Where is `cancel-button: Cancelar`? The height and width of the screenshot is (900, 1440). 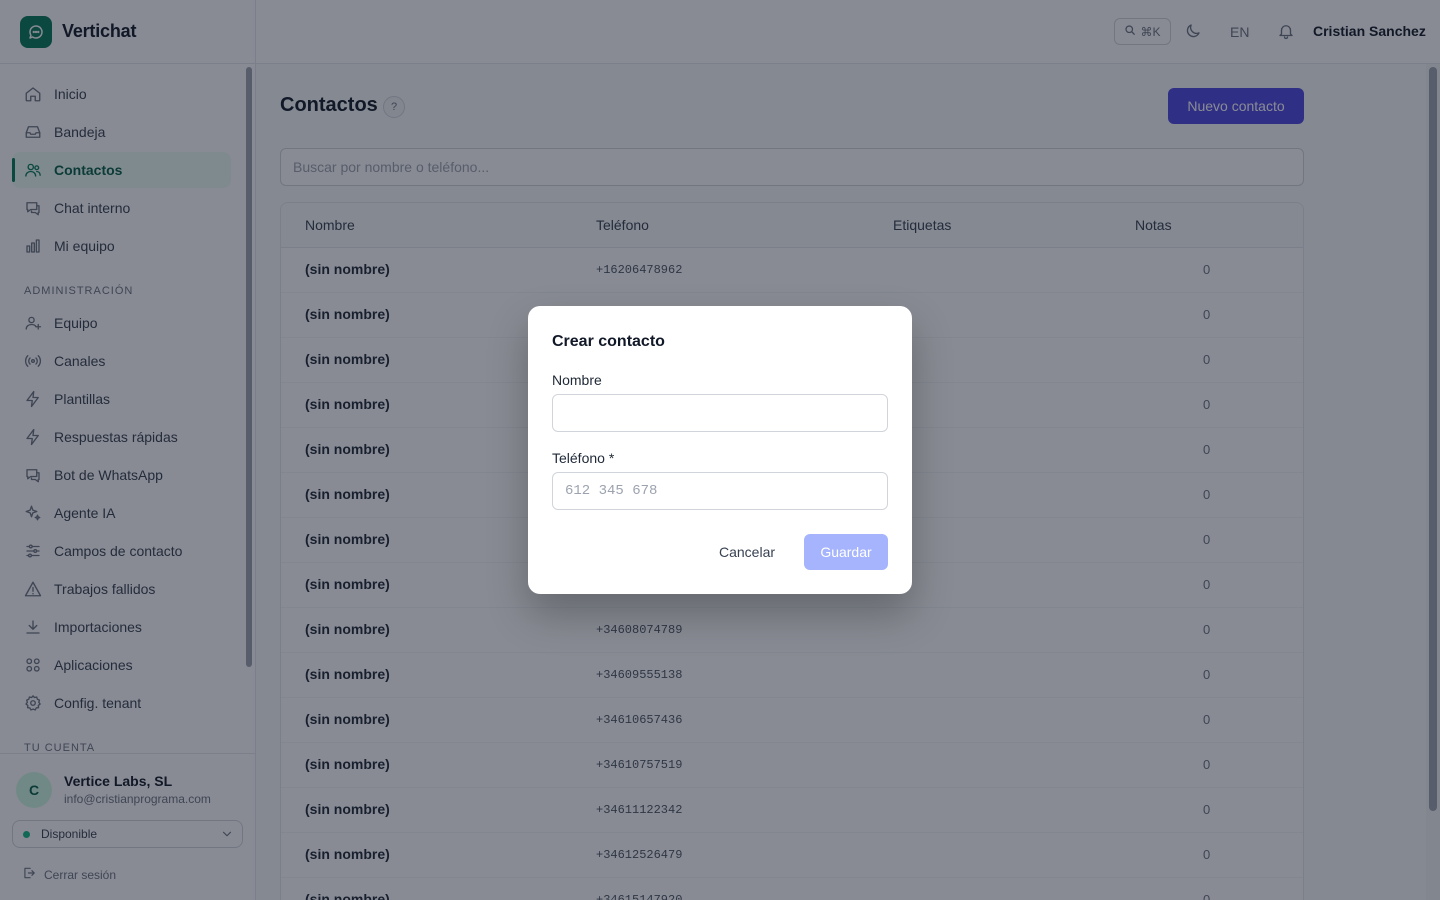 cancel-button: Cancelar is located at coordinates (747, 552).